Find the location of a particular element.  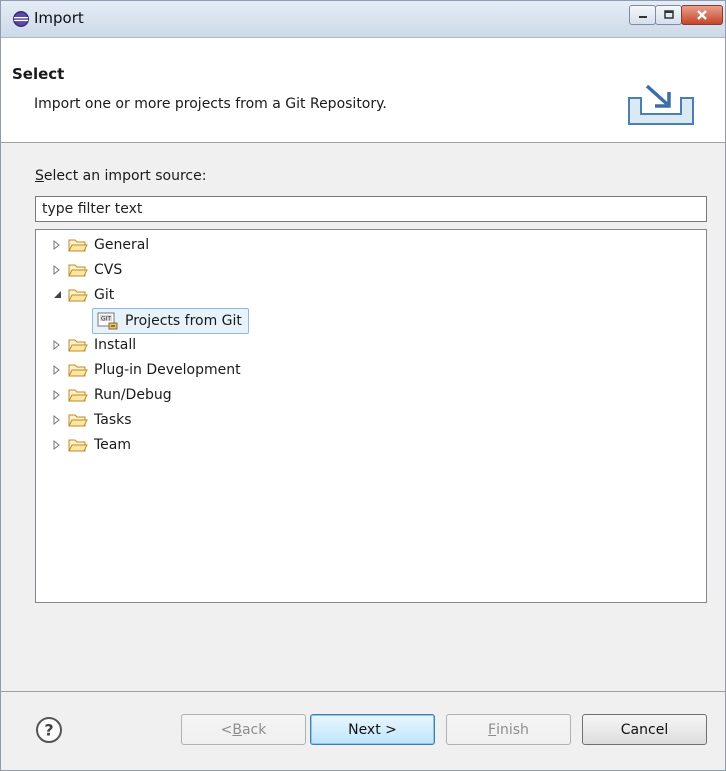

tree-item-label: Tasks is located at coordinates (113, 420).